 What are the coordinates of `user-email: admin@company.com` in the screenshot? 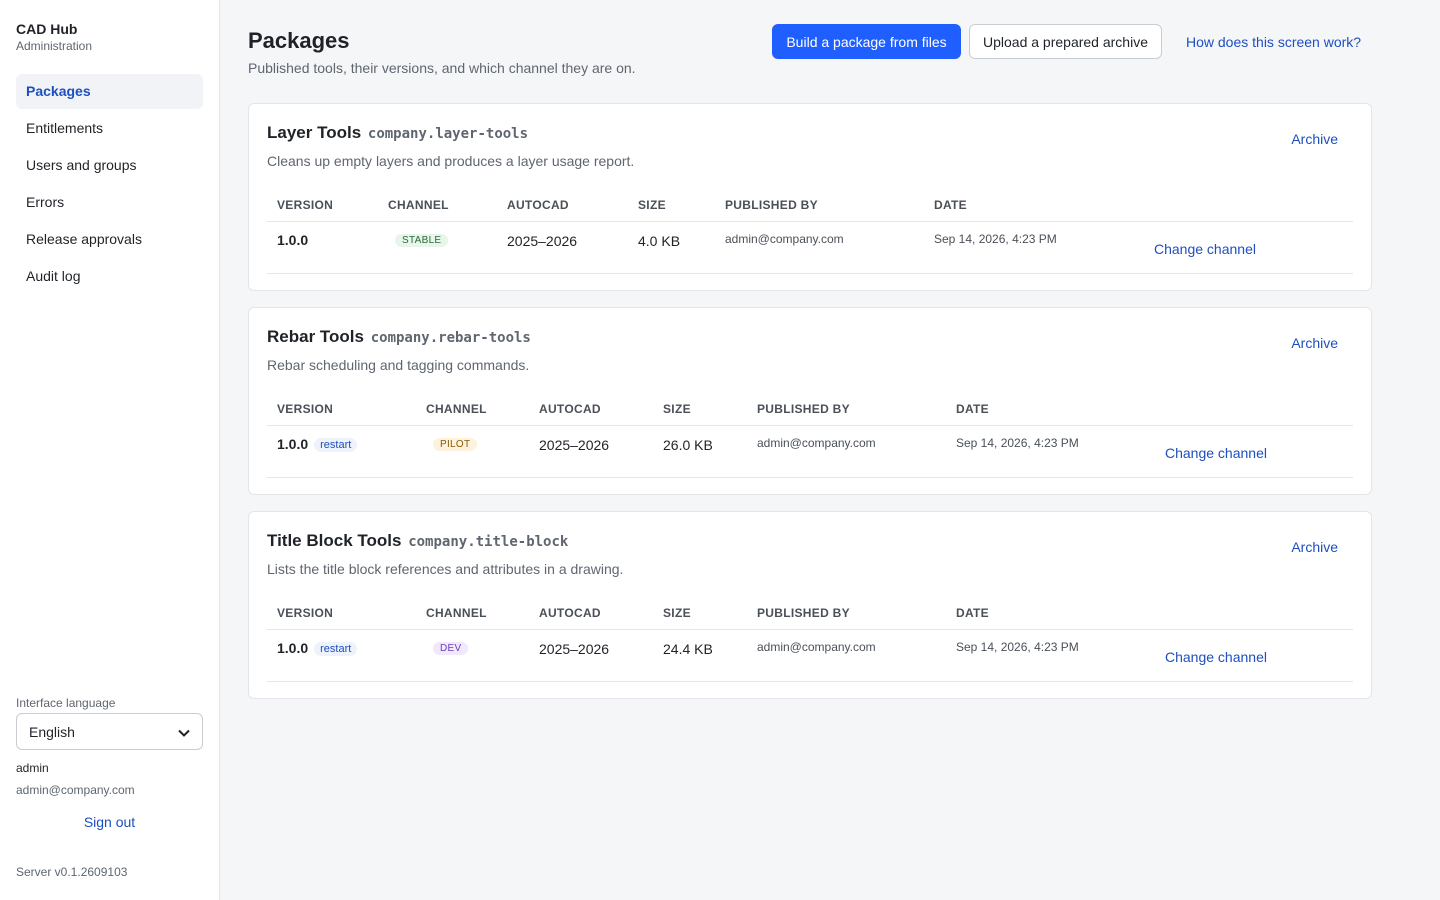 It's located at (75, 790).